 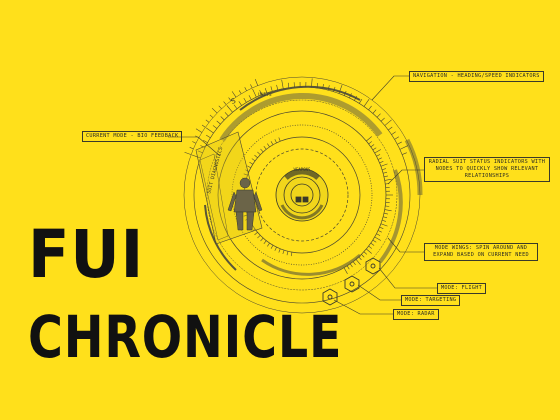 I want to click on callout-mode-targeting: MODE: TARGETING, so click(x=431, y=300).